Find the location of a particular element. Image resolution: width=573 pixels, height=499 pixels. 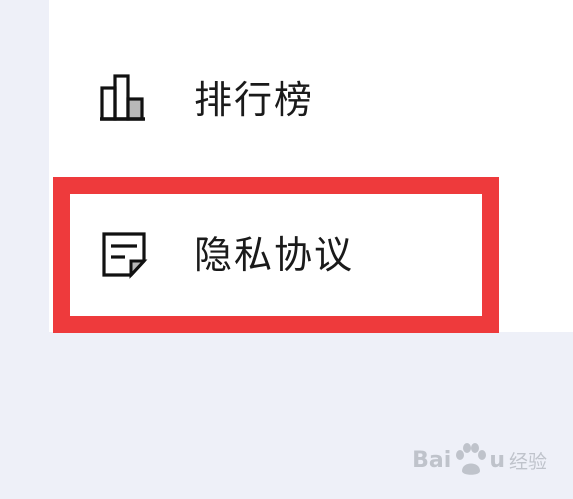

menu-item-label: 排行榜 is located at coordinates (254, 100).